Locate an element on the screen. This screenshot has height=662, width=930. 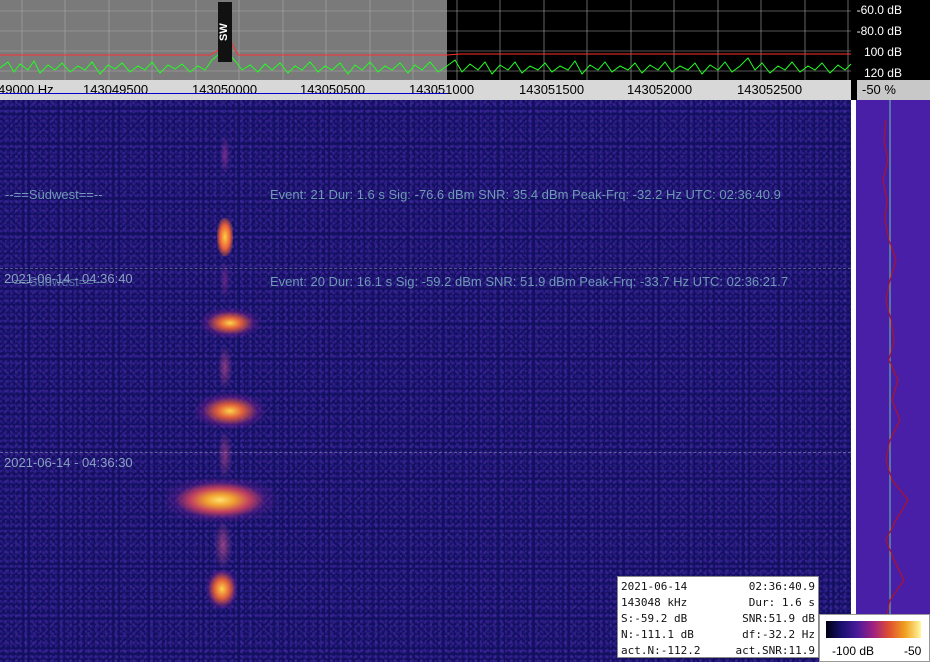
info-noise: N:-111.1 dB is located at coordinates (657, 634).